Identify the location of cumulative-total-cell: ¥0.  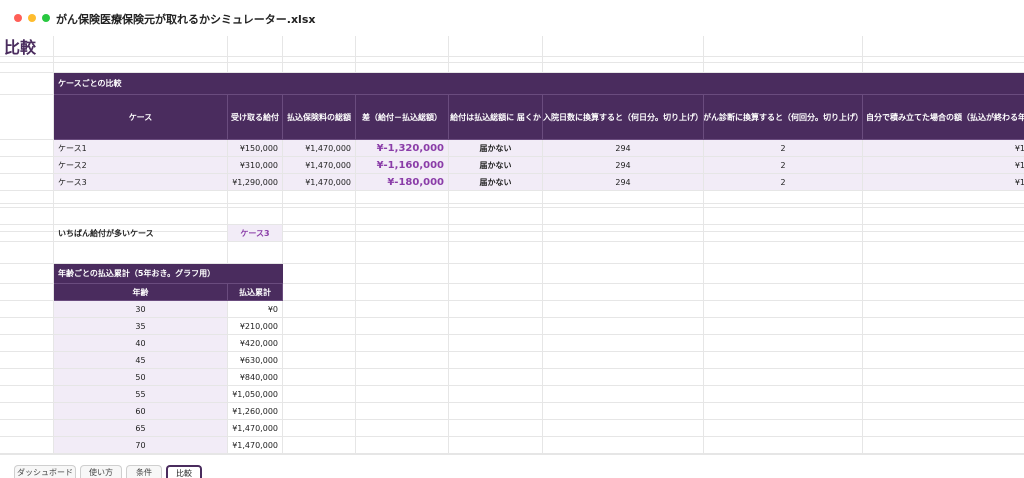
(255, 309).